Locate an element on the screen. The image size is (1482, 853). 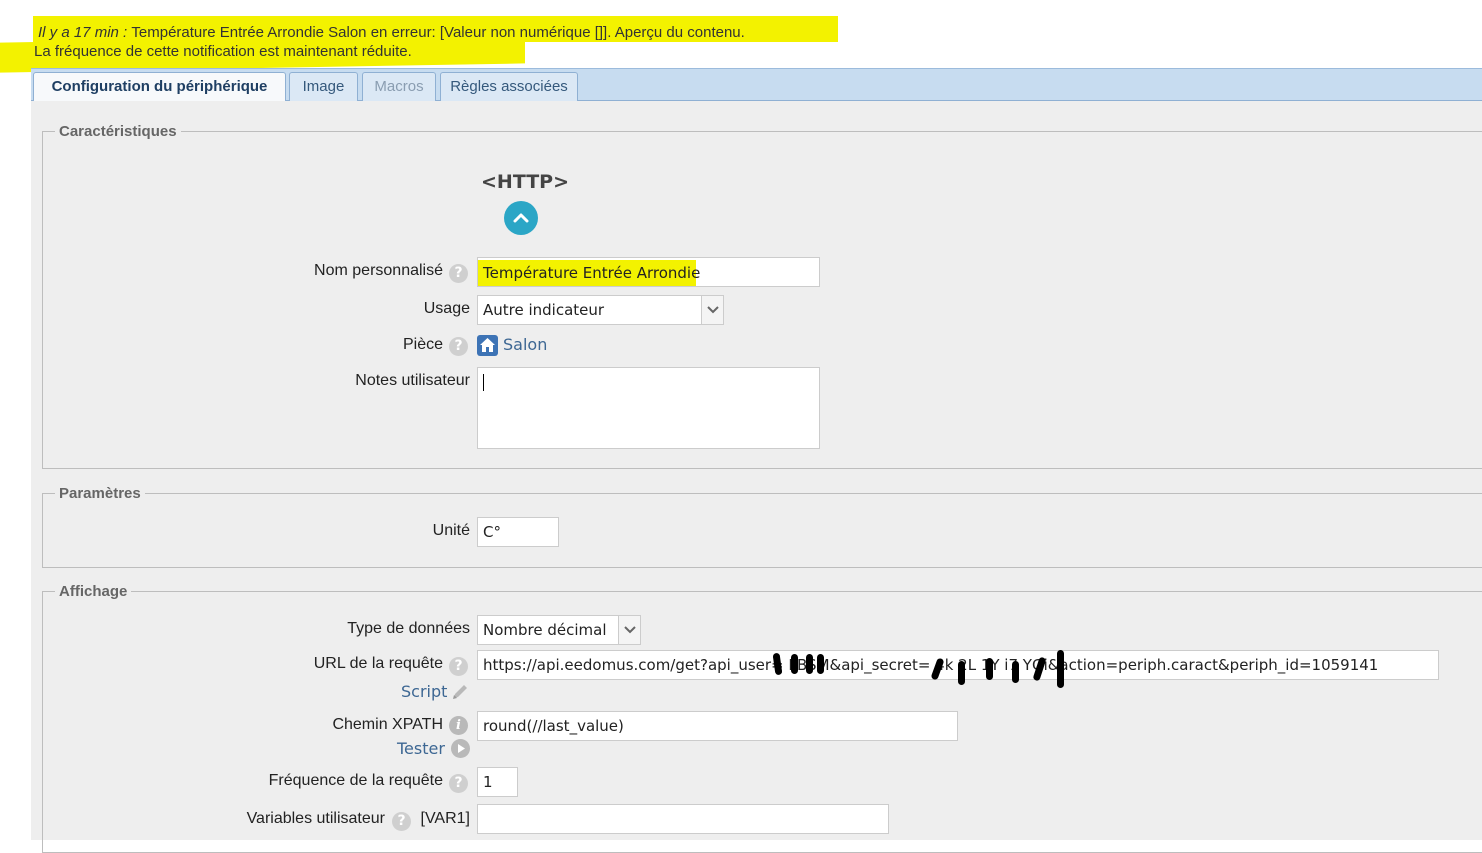
parametres-group: Paramètres is located at coordinates (762, 526).